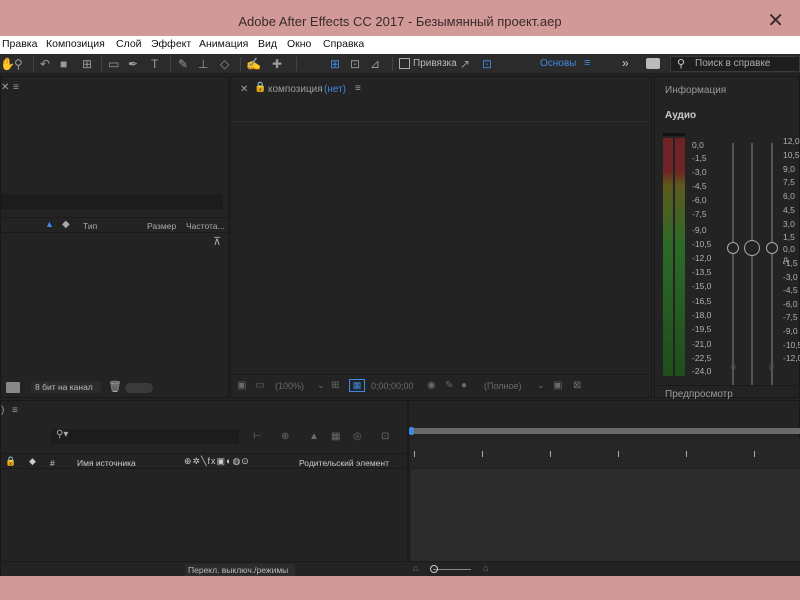  I want to click on clone-stamp-tool-icon: ⊥, so click(203, 64).